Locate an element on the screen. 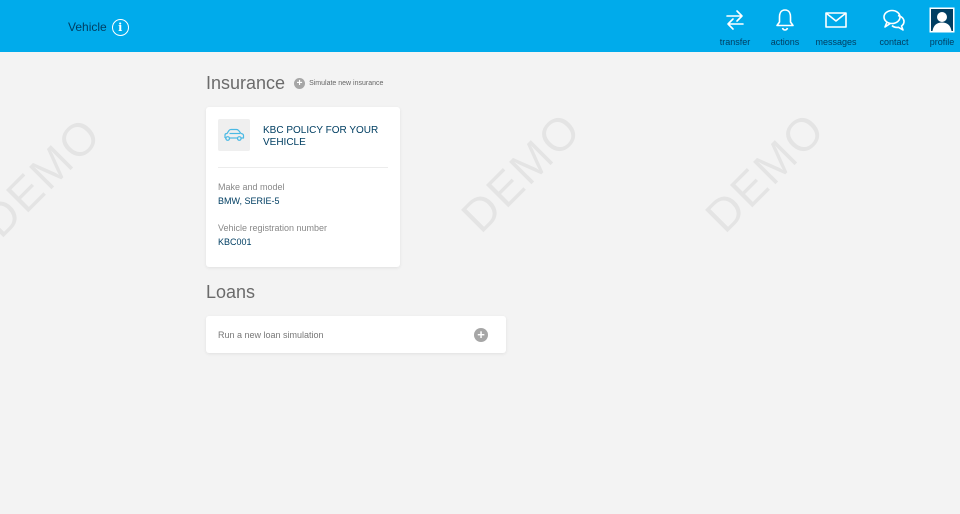 Image resolution: width=960 pixels, height=514 pixels. page-title-group: Vehicle i is located at coordinates (98, 27).